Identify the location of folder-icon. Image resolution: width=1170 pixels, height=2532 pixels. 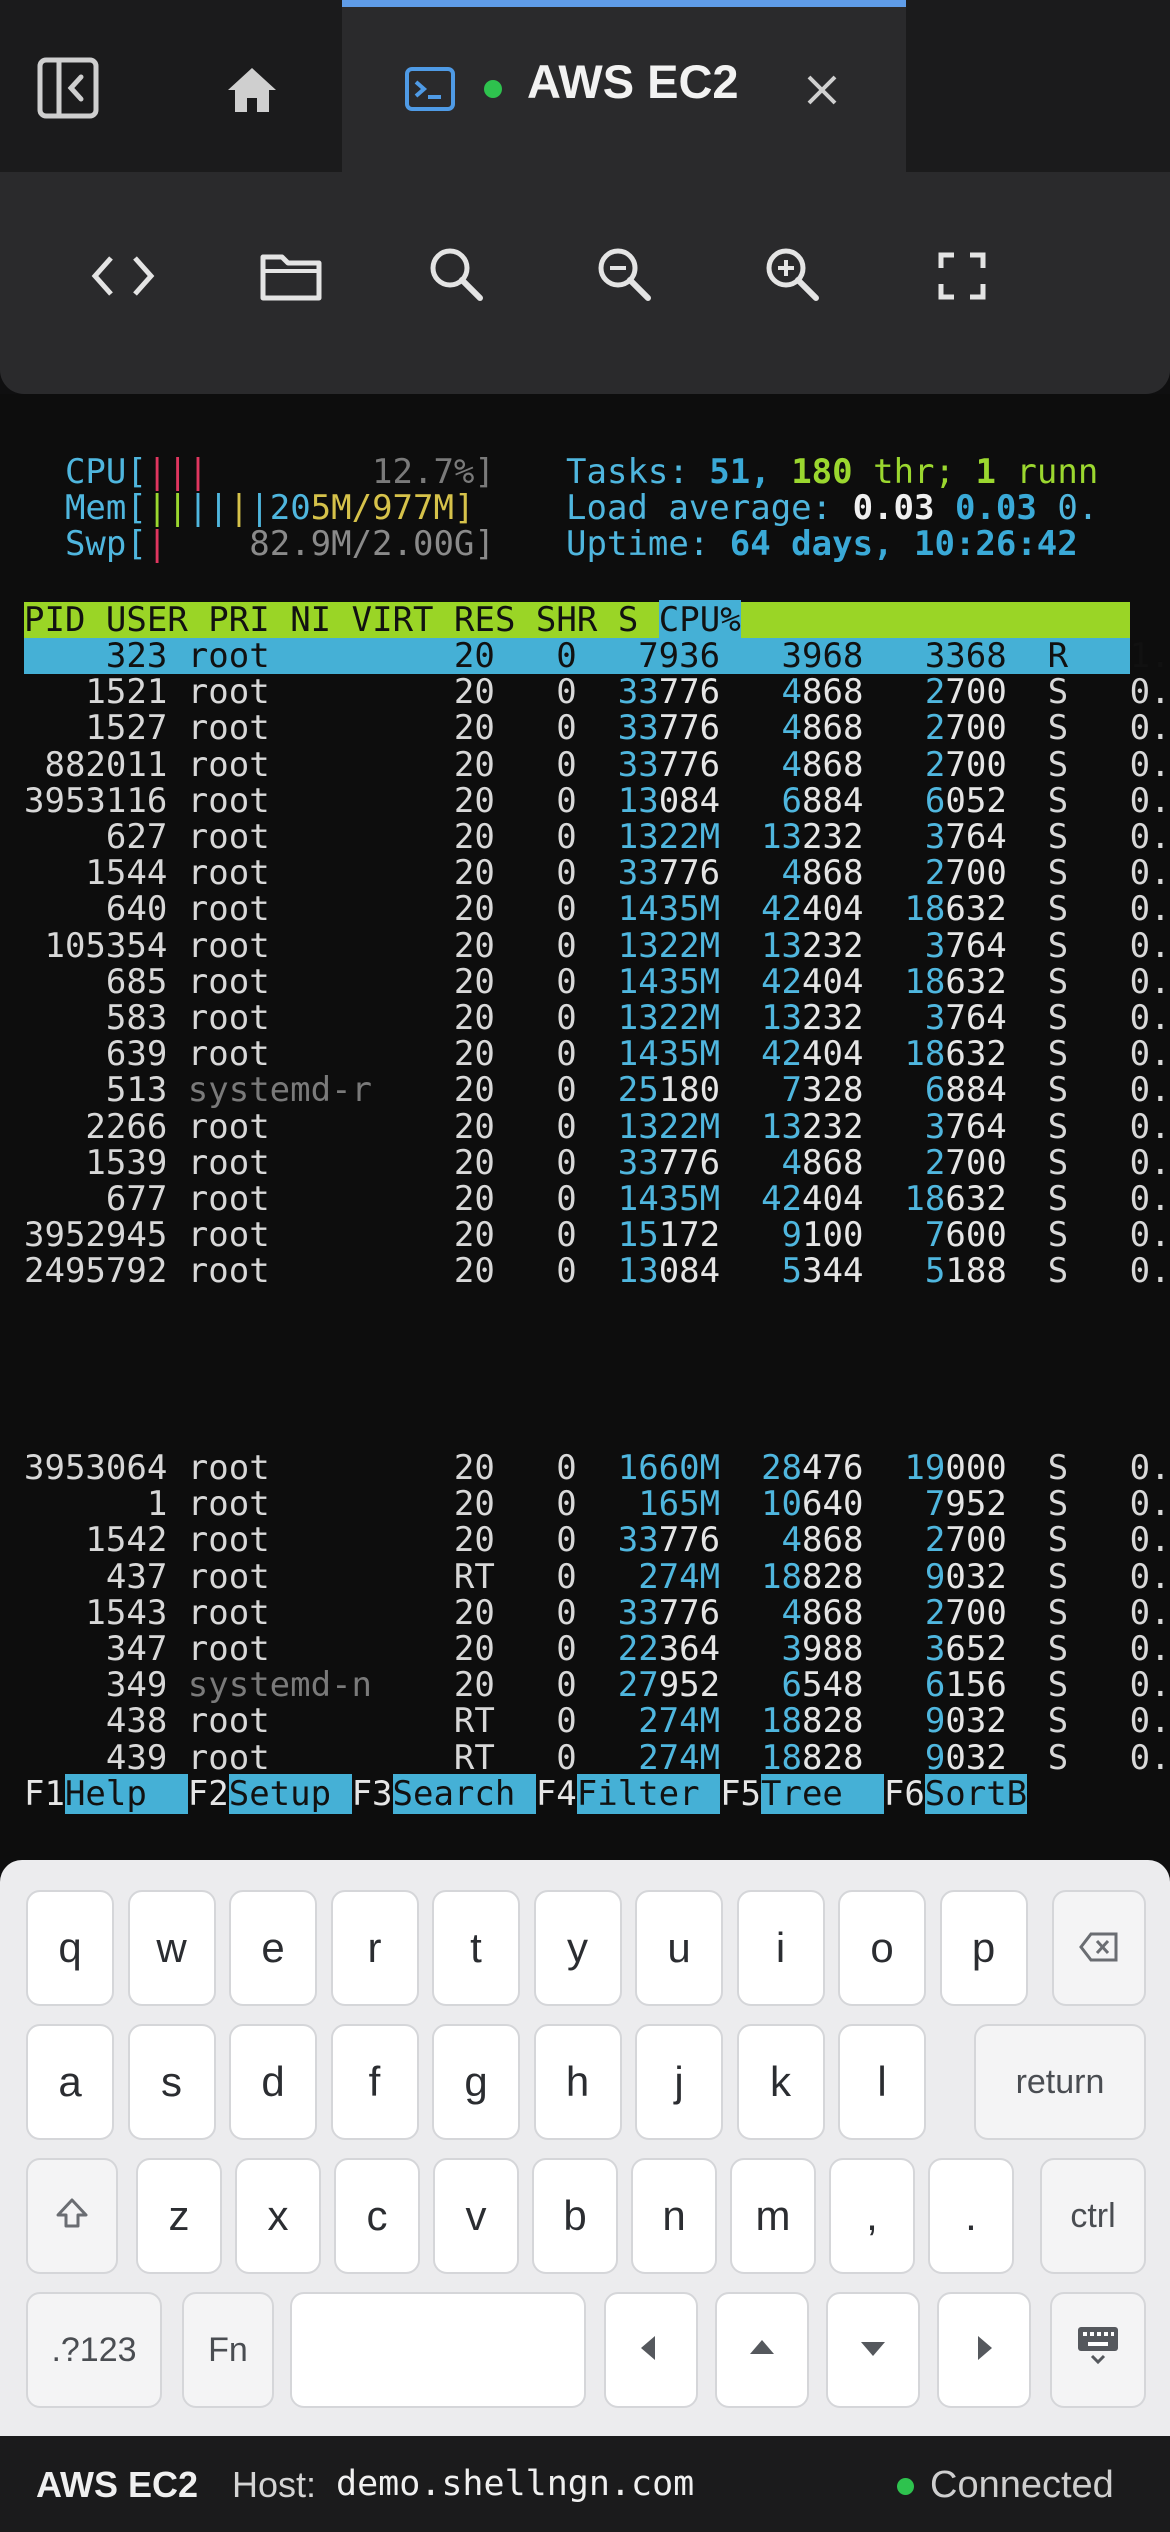
(291, 276).